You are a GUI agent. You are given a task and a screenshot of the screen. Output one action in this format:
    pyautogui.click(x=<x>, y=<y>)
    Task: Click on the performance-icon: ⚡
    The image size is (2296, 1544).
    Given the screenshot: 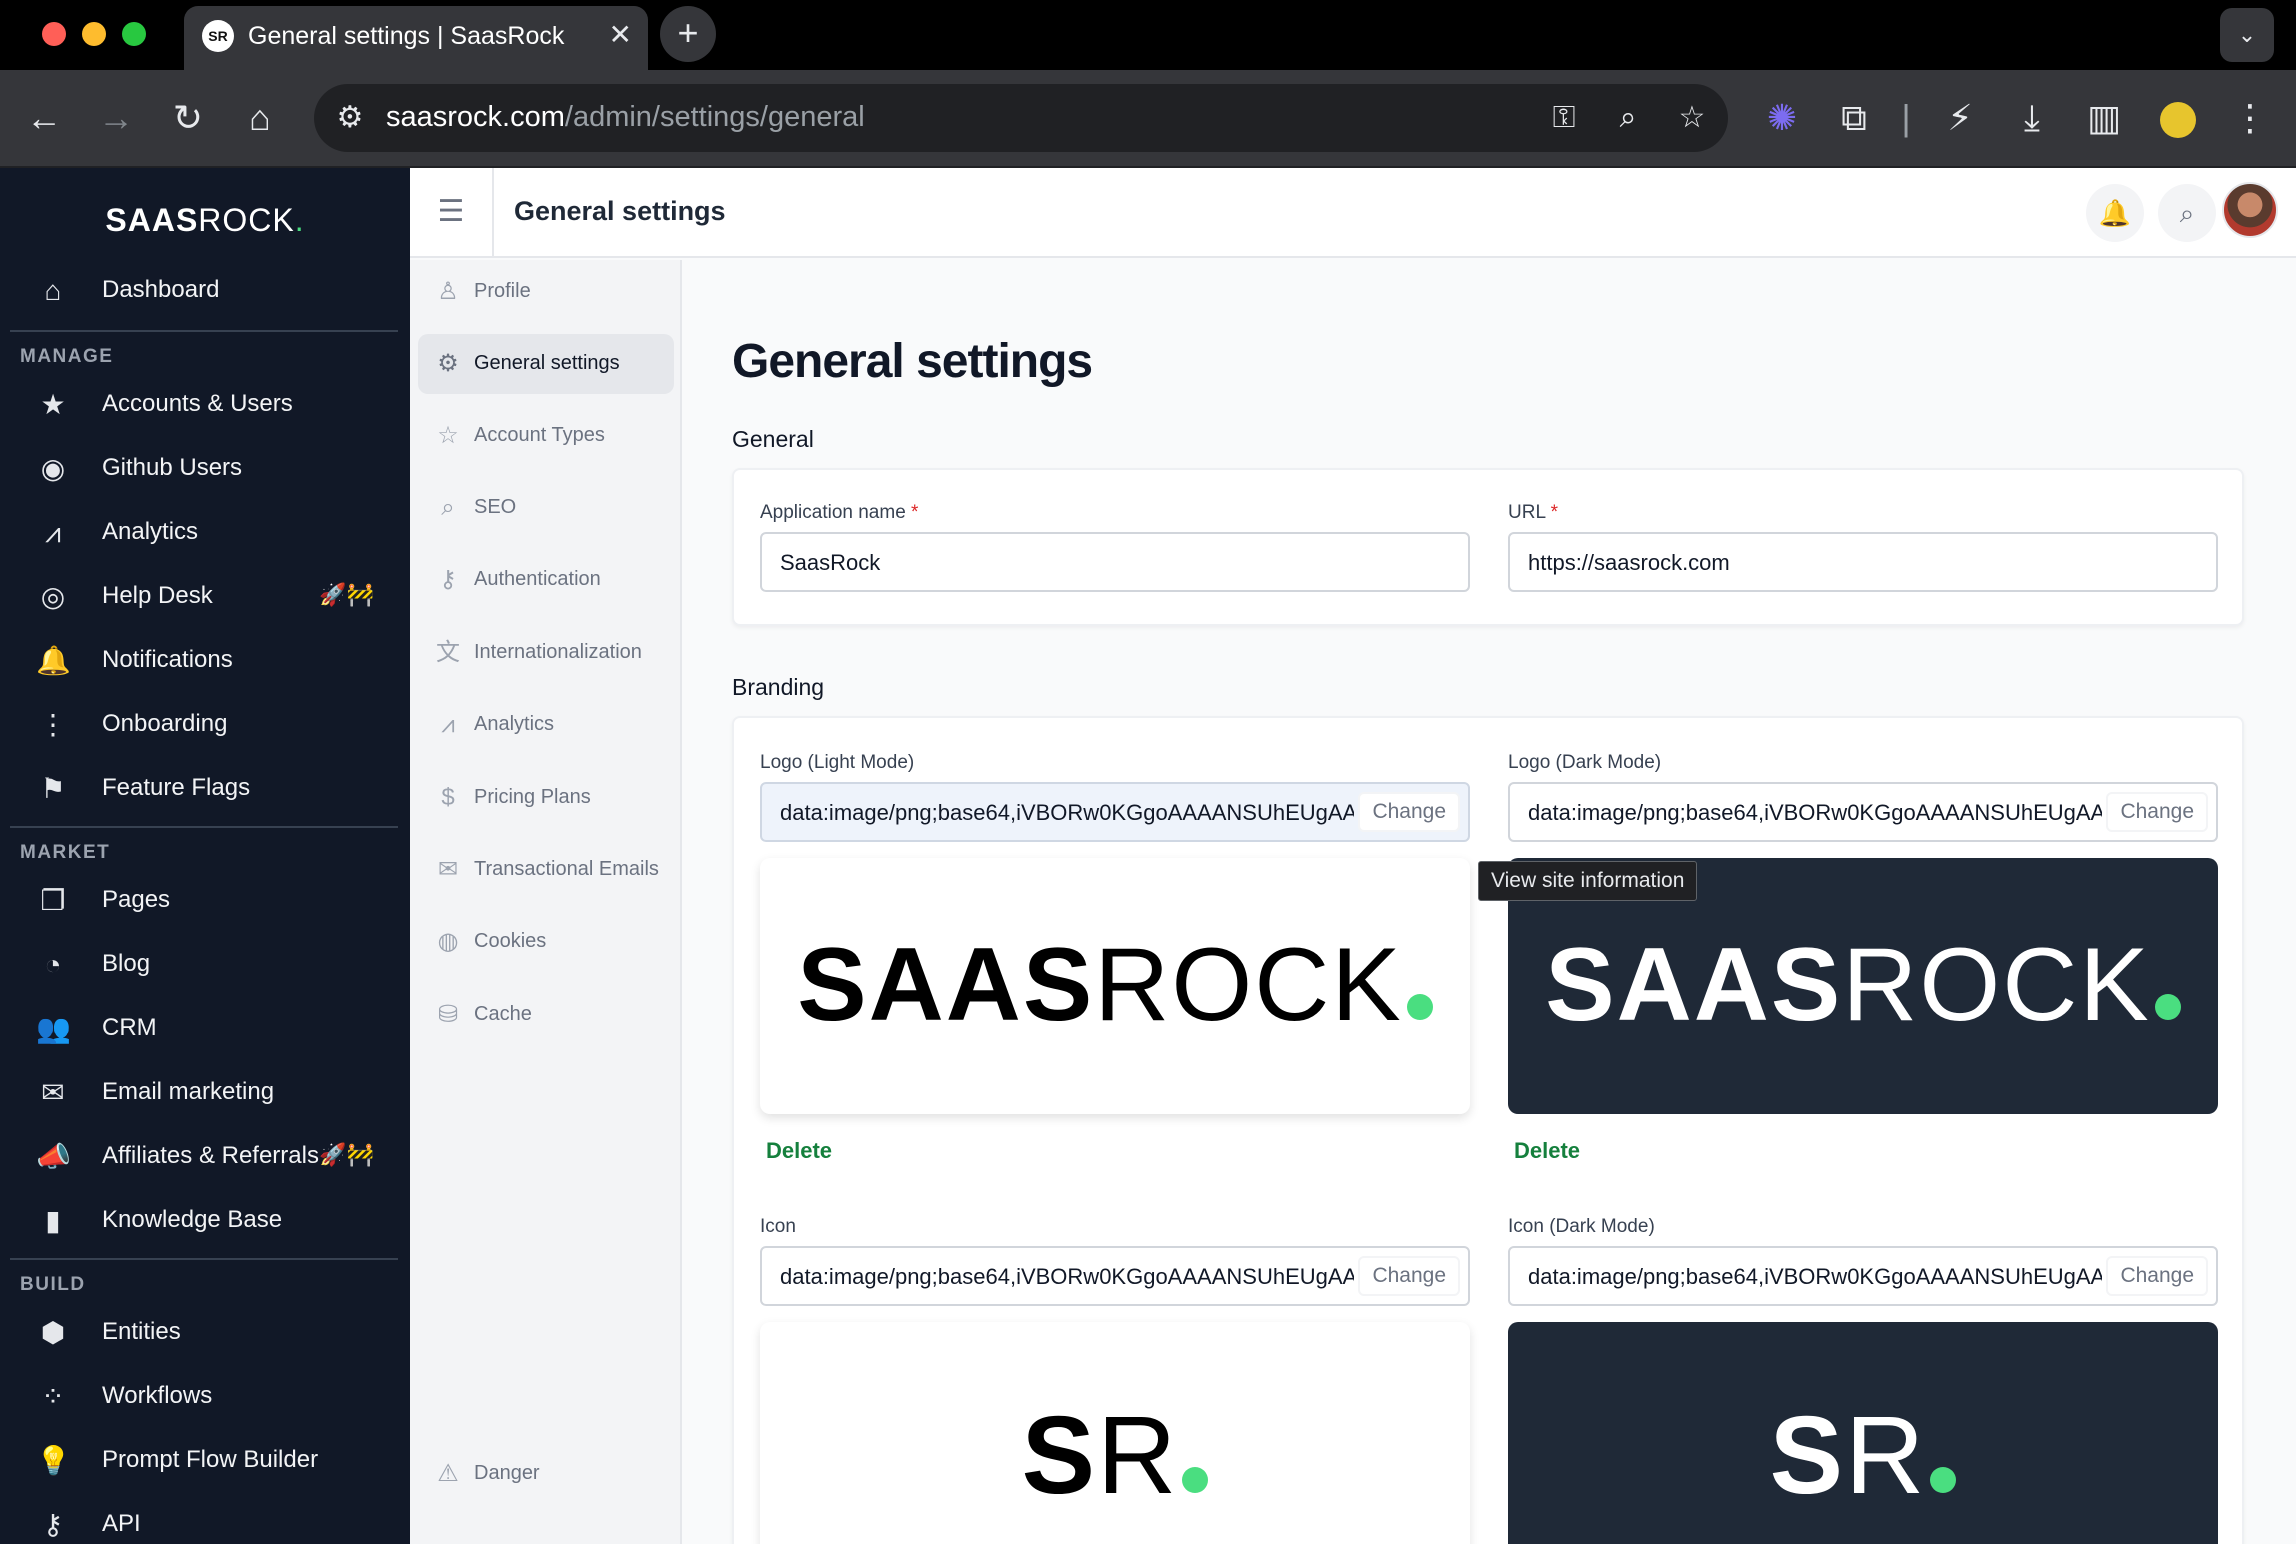 What is the action you would take?
    pyautogui.click(x=1960, y=118)
    